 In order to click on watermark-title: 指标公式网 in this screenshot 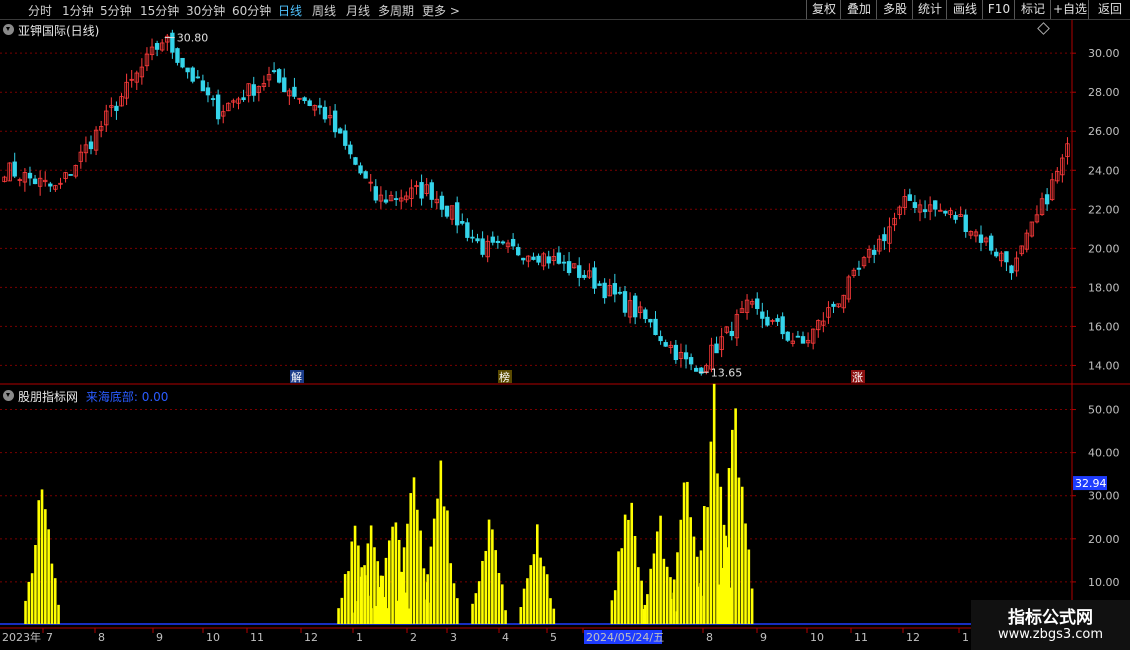, I will do `click(1050, 618)`.